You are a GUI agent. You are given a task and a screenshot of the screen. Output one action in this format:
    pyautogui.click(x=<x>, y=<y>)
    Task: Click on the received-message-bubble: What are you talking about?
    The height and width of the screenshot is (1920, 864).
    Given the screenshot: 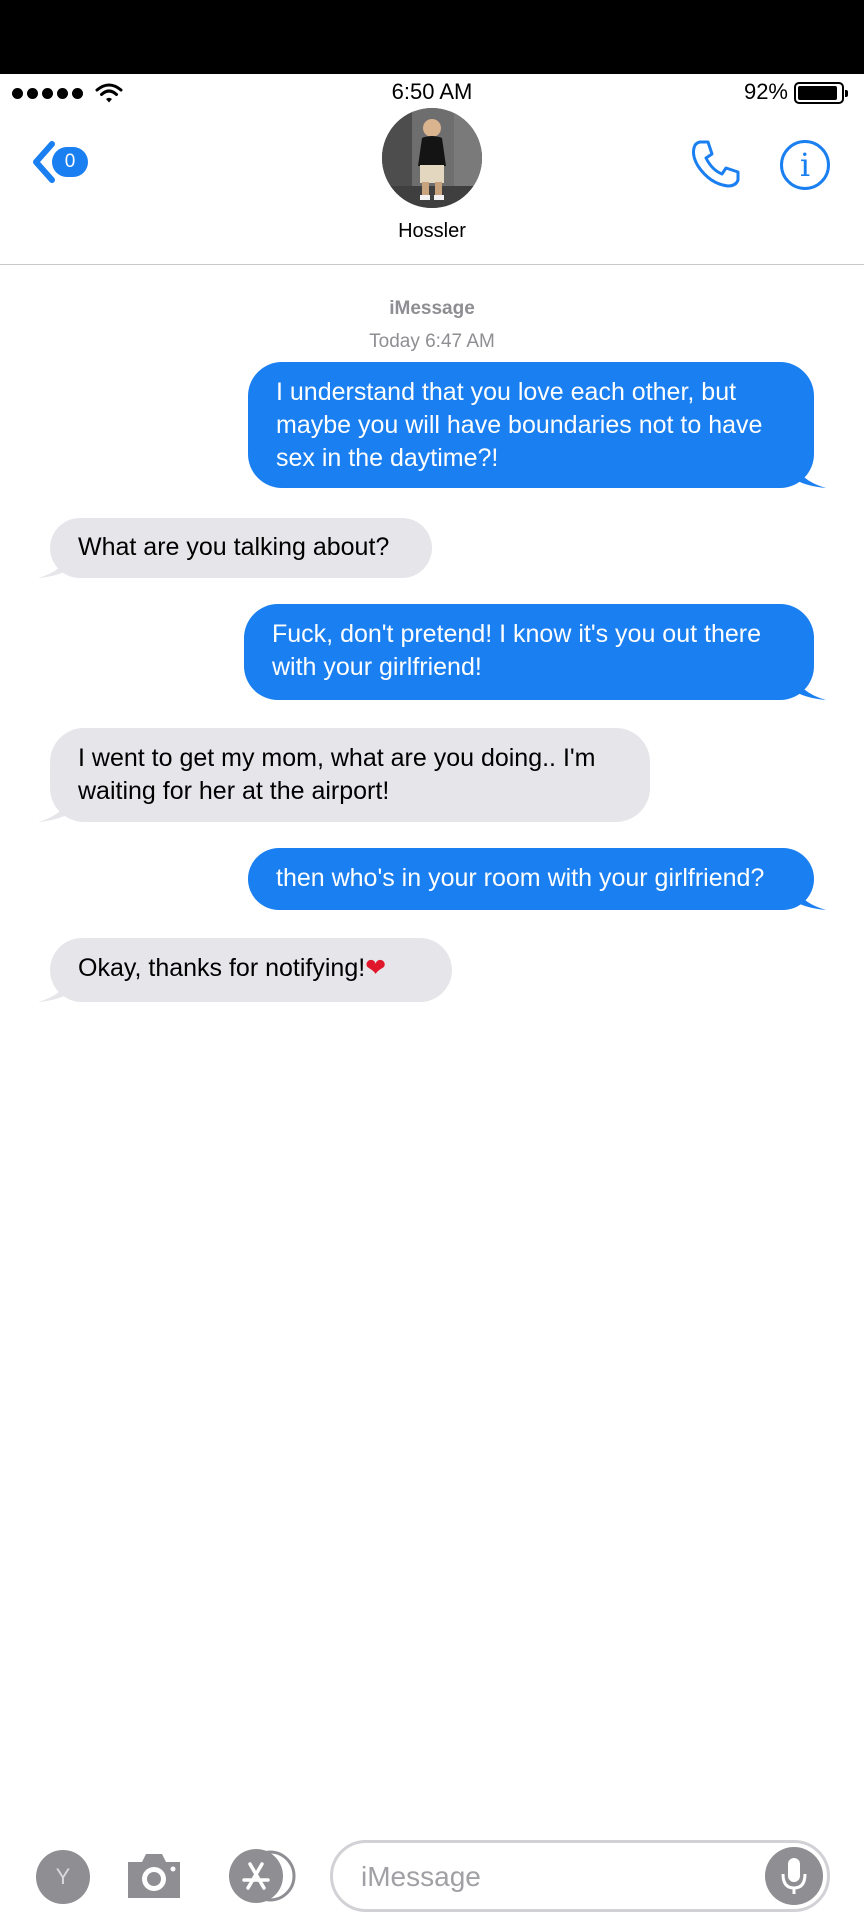 What is the action you would take?
    pyautogui.click(x=235, y=548)
    